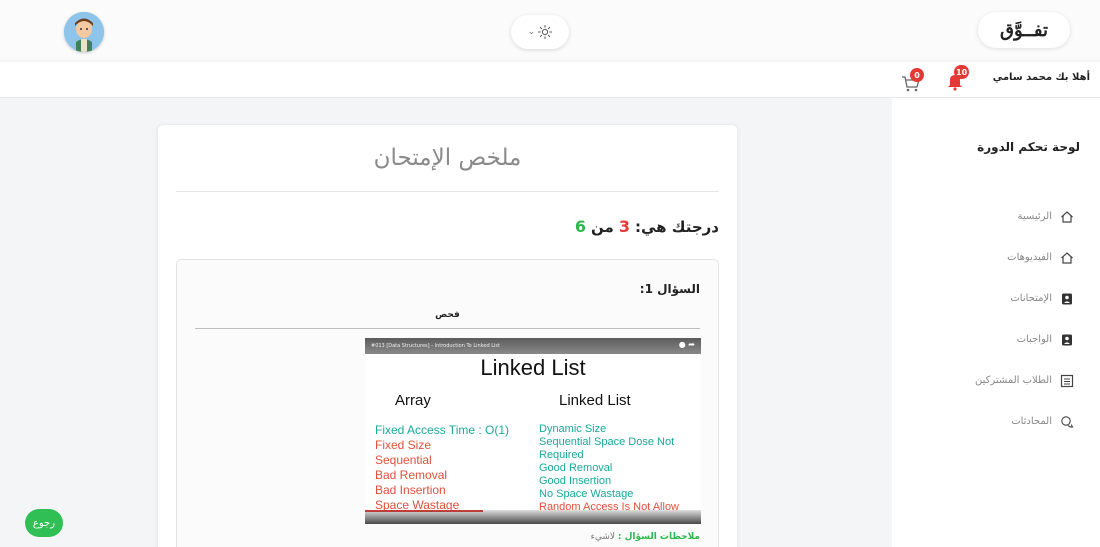 The height and width of the screenshot is (547, 1100). Describe the element at coordinates (999, 298) in the screenshot. I see `sidebar-item-exams: الإمتحانات` at that location.